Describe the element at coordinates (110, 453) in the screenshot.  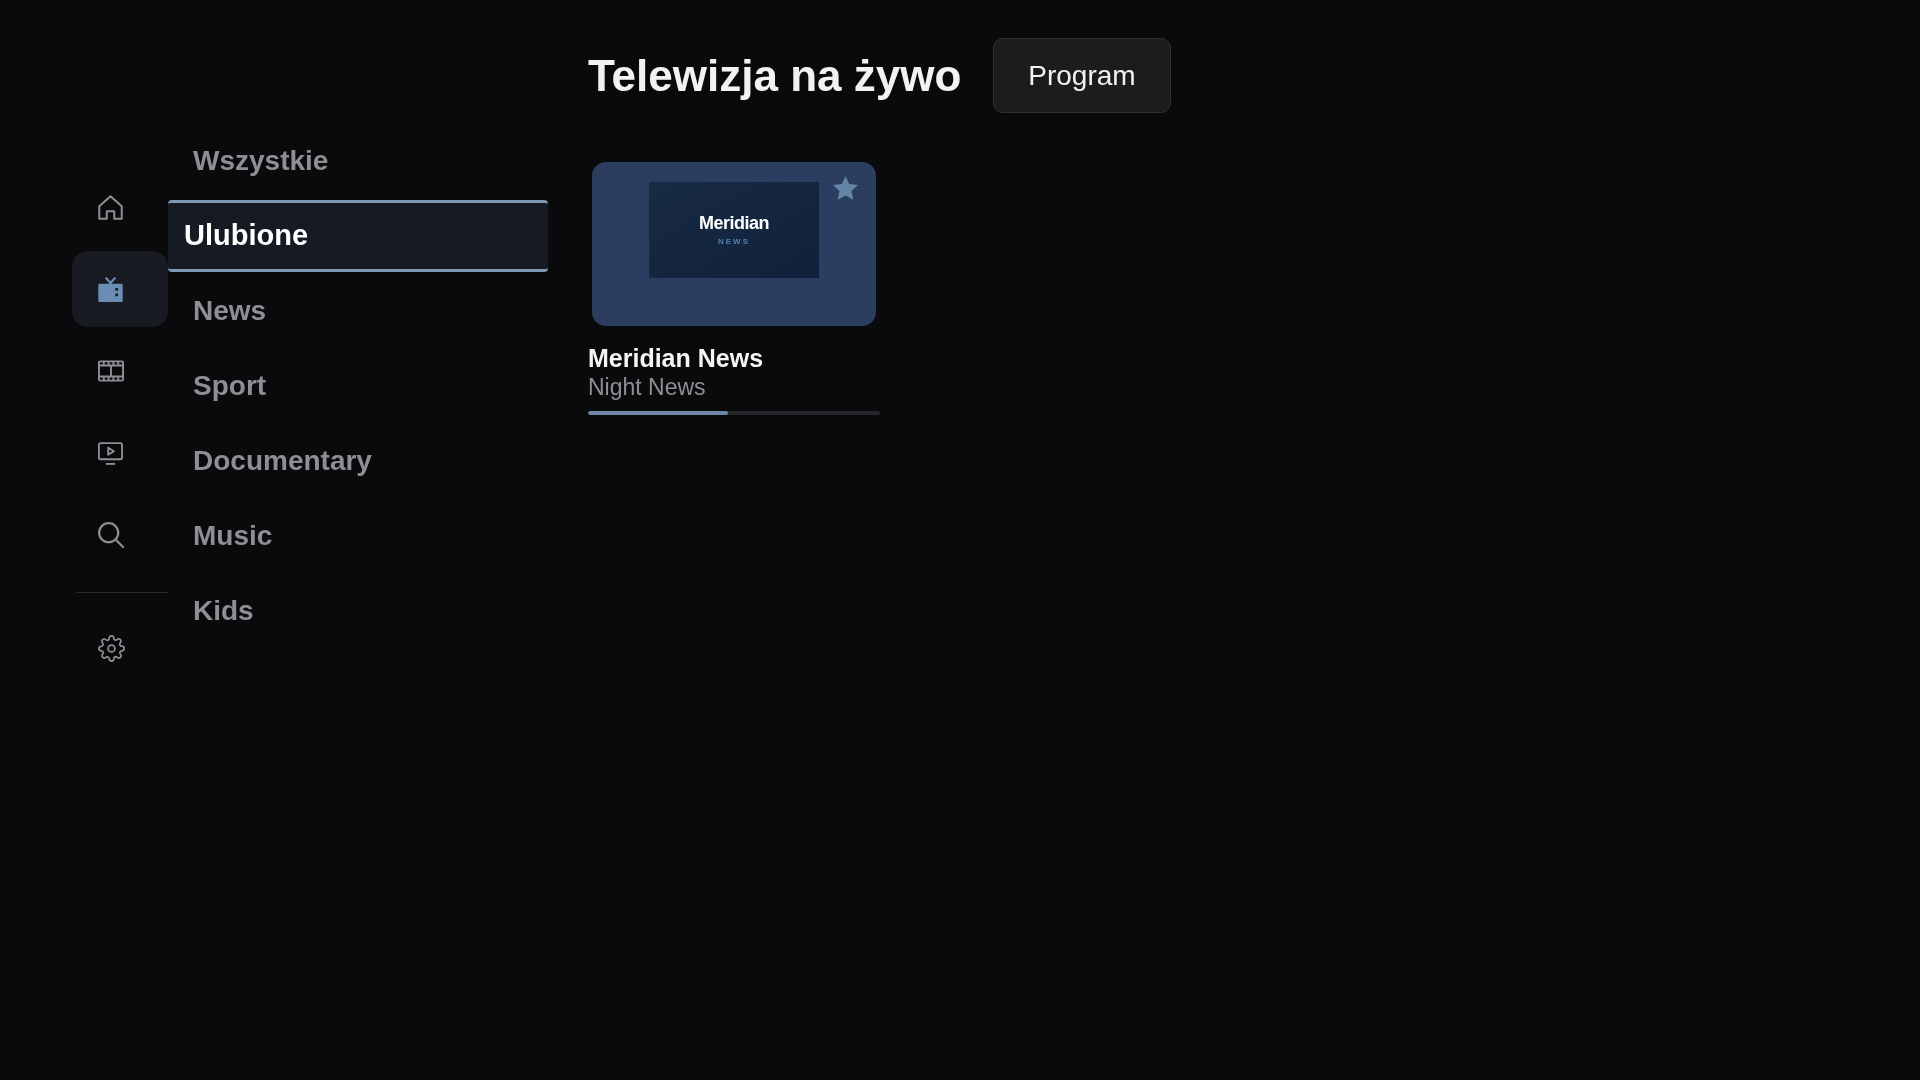
I see `monitor-play-icon` at that location.